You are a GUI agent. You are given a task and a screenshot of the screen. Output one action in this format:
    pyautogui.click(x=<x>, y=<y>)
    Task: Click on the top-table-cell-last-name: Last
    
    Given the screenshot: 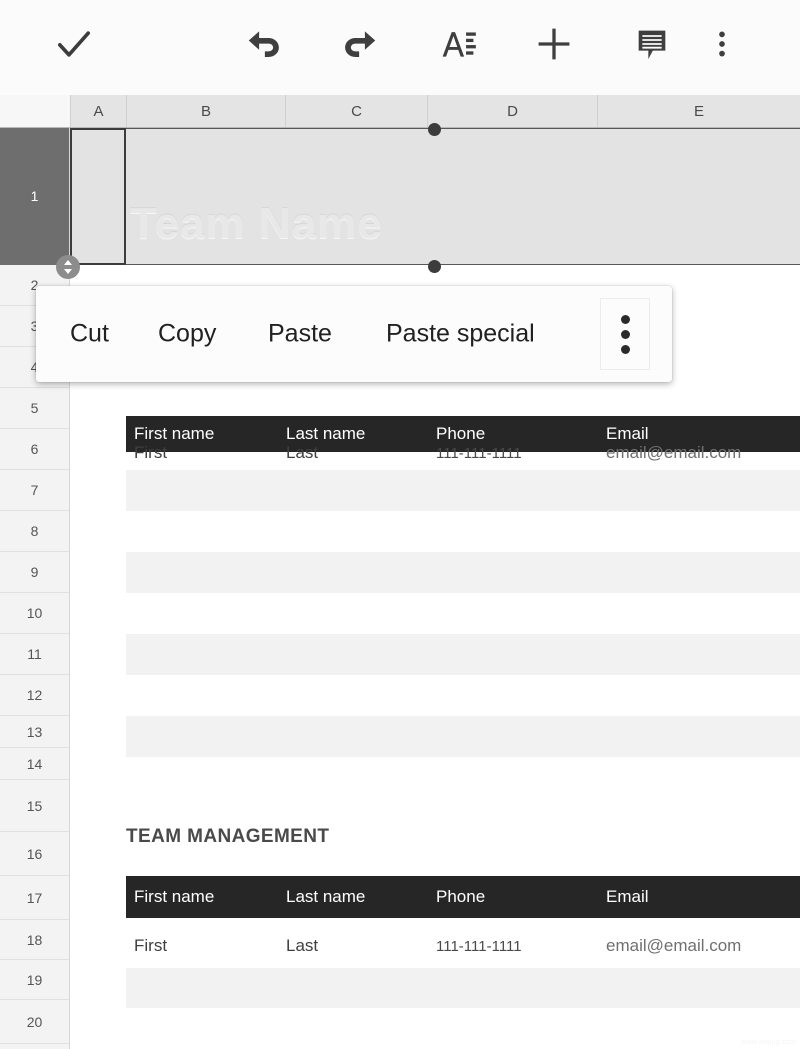 What is the action you would take?
    pyautogui.click(x=302, y=452)
    